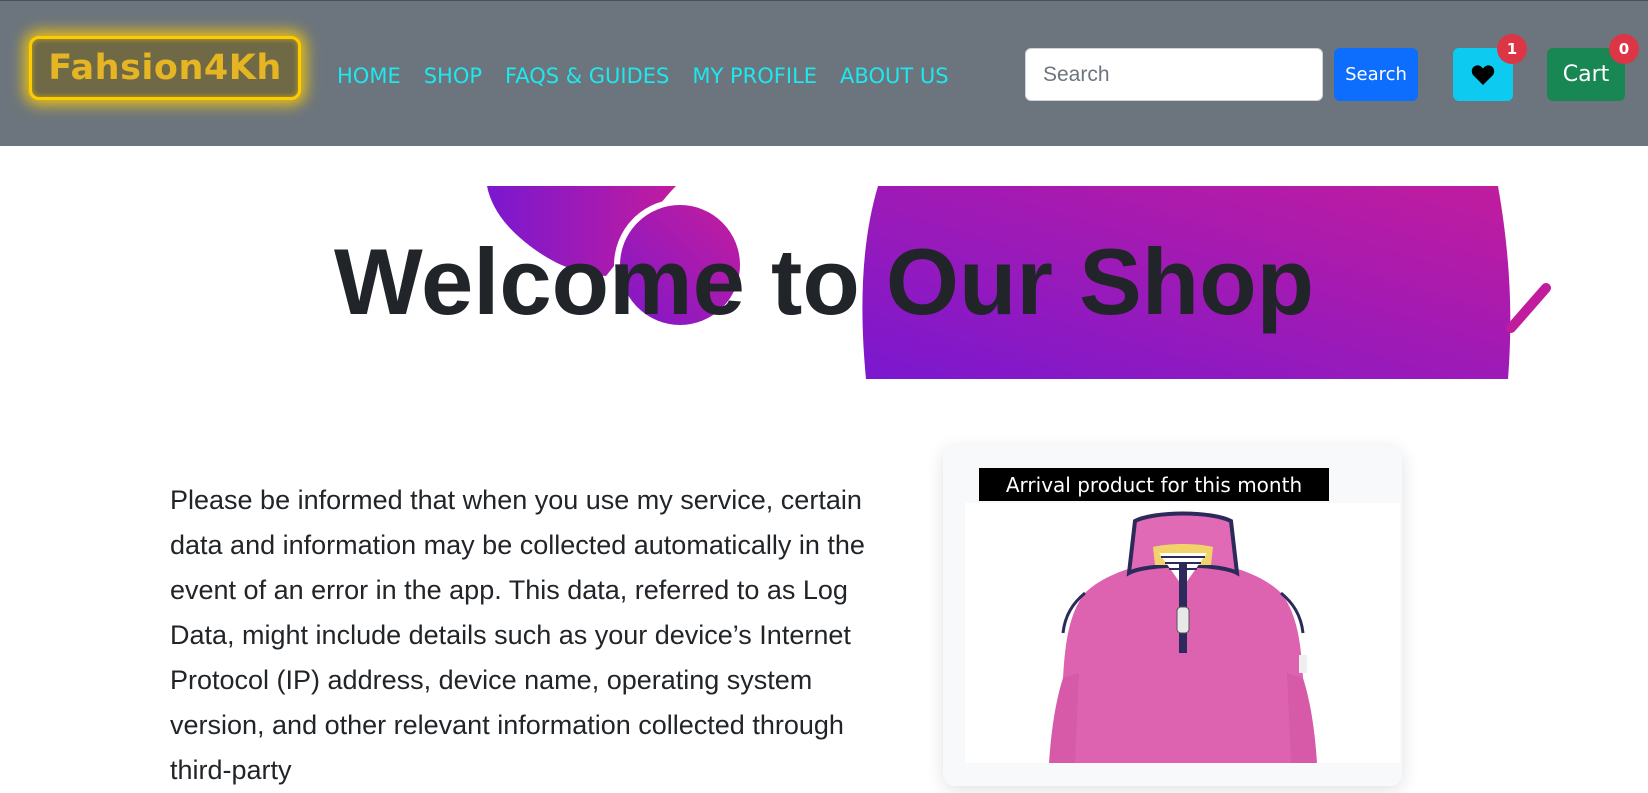 This screenshot has height=793, width=1648. What do you see at coordinates (754, 76) in the screenshot?
I see `nav-link-my-profile: MY PROFILE` at bounding box center [754, 76].